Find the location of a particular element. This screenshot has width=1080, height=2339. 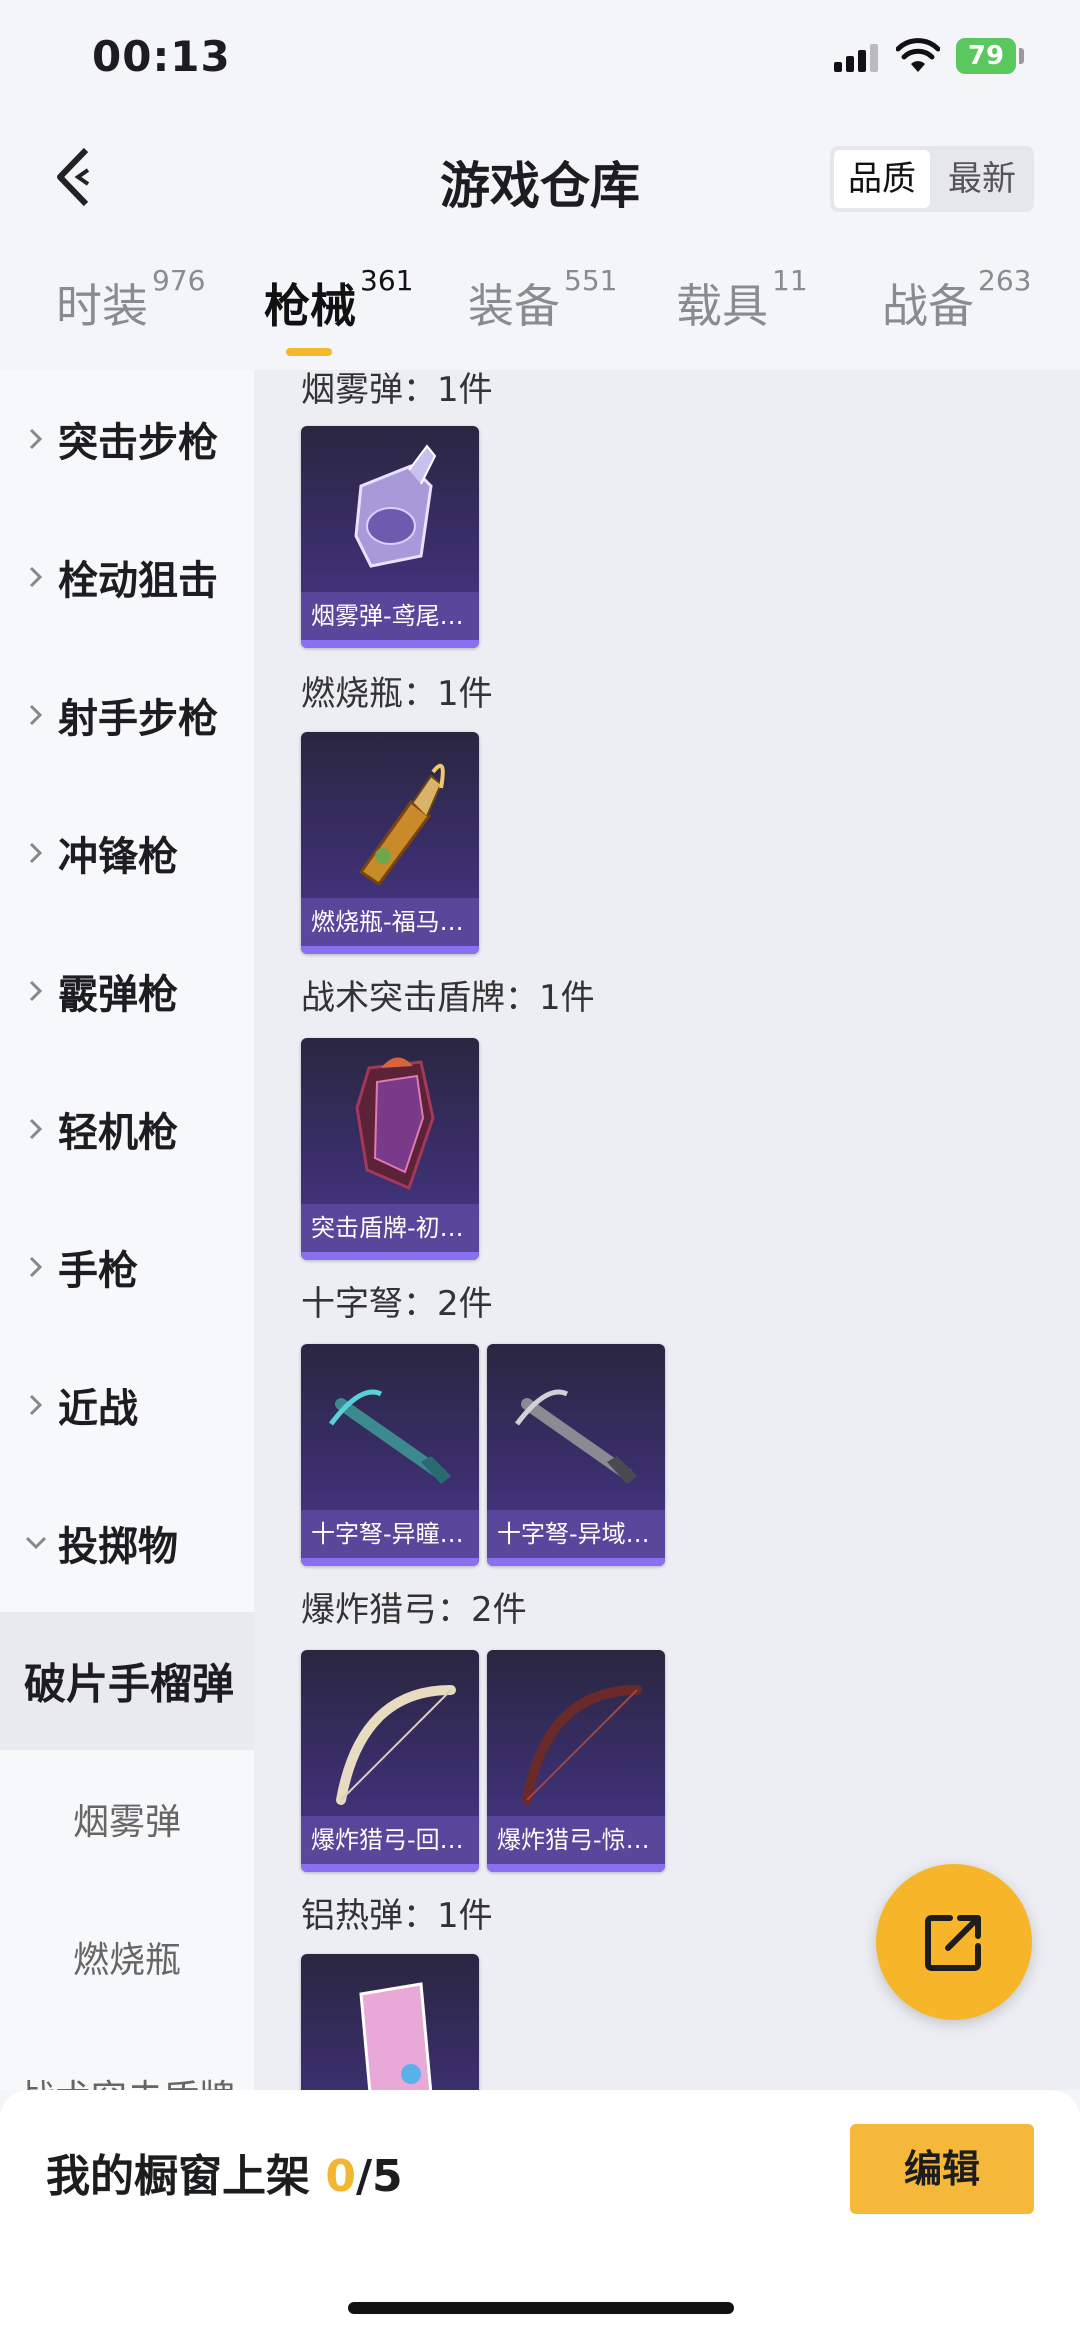

sidebar-item-throwables: 投掷物 is located at coordinates (127, 1543).